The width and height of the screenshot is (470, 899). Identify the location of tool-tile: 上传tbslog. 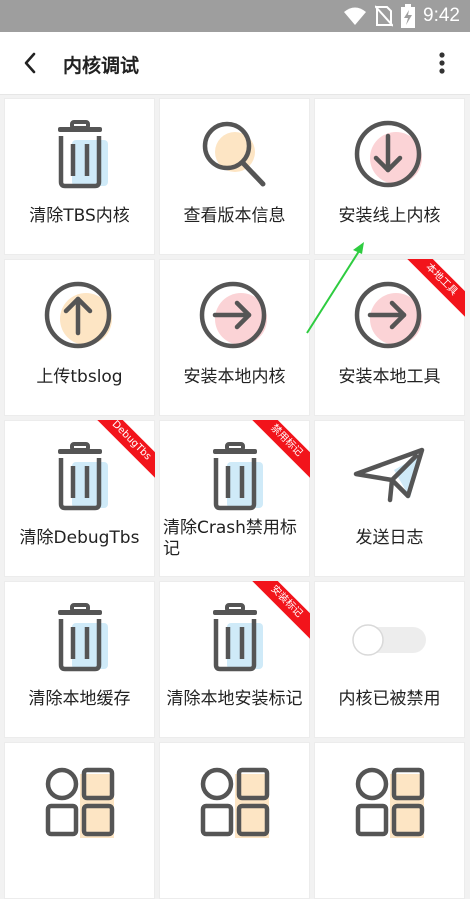
(79, 337).